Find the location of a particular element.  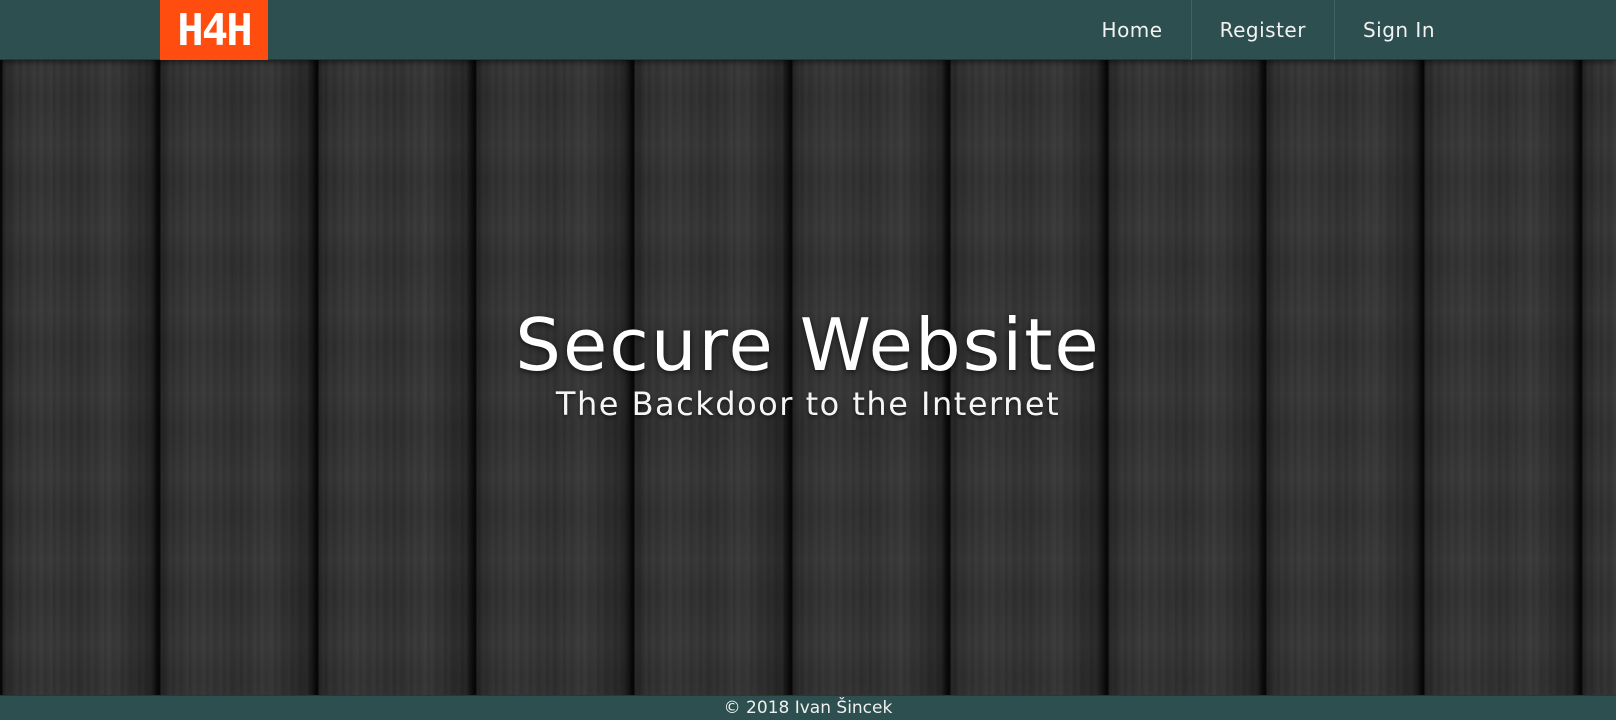

nav-item-home: Home is located at coordinates (1132, 30).